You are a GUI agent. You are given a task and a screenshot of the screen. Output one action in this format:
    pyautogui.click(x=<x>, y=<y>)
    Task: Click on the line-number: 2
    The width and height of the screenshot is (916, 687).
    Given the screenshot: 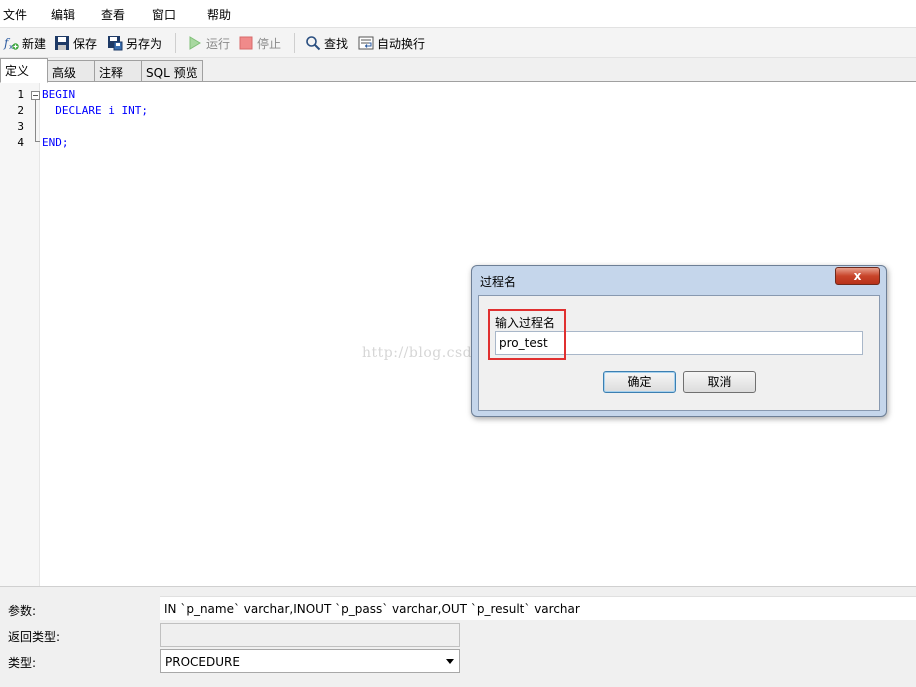 What is the action you would take?
    pyautogui.click(x=20, y=110)
    